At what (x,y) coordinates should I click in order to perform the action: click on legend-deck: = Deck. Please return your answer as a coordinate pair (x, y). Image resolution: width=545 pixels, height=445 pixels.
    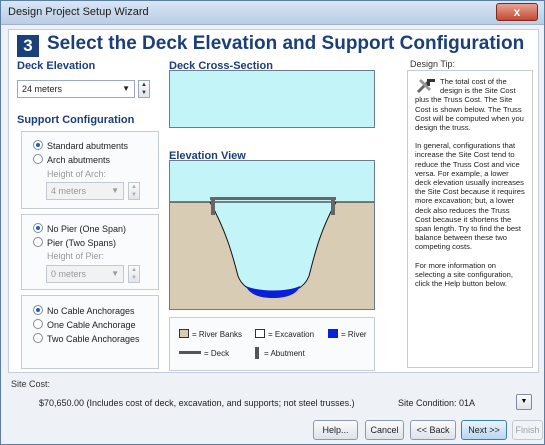
    Looking at the image, I should click on (204, 353).